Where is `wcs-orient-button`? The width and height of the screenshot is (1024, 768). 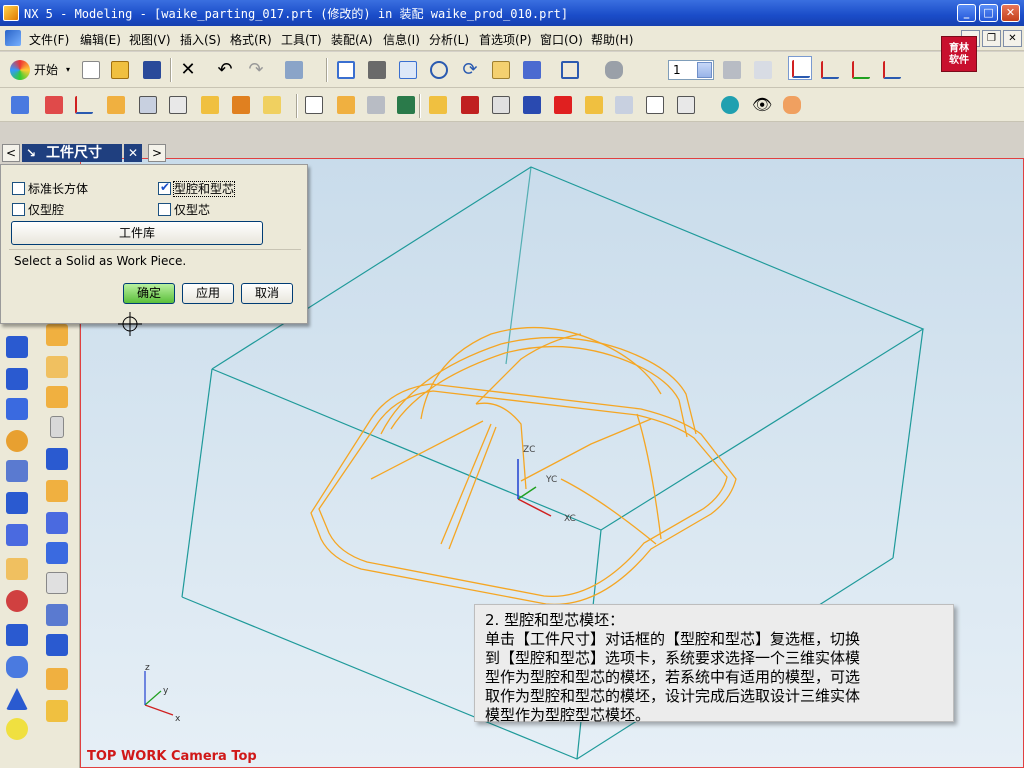
wcs-orient-button is located at coordinates (892, 70).